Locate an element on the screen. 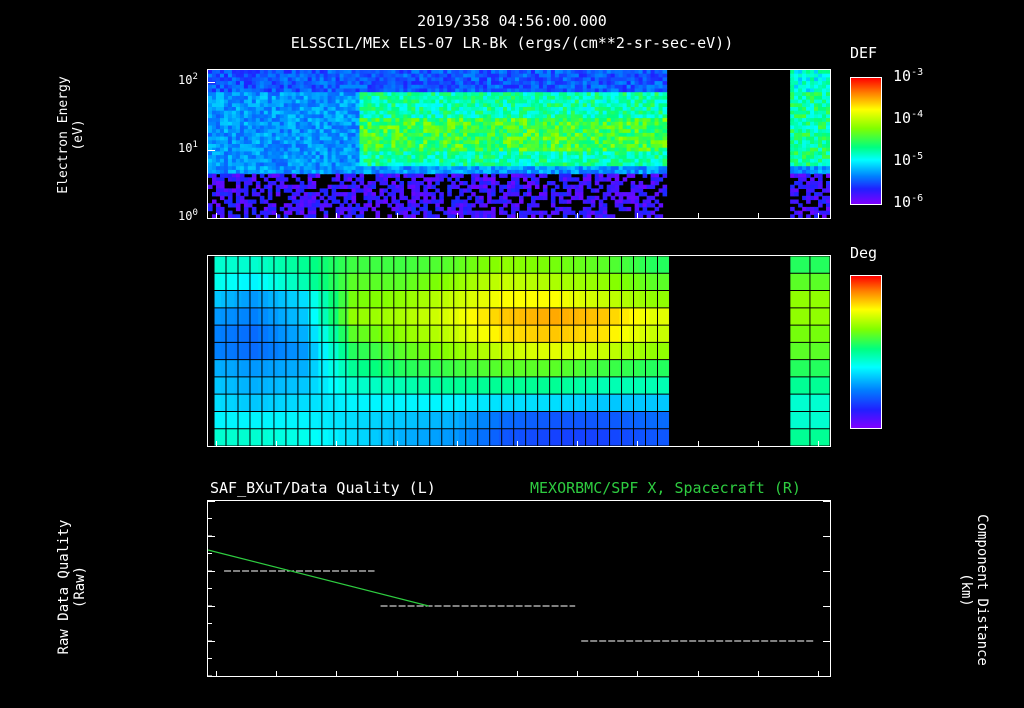  time-tick-mark is located at coordinates (217, 216).